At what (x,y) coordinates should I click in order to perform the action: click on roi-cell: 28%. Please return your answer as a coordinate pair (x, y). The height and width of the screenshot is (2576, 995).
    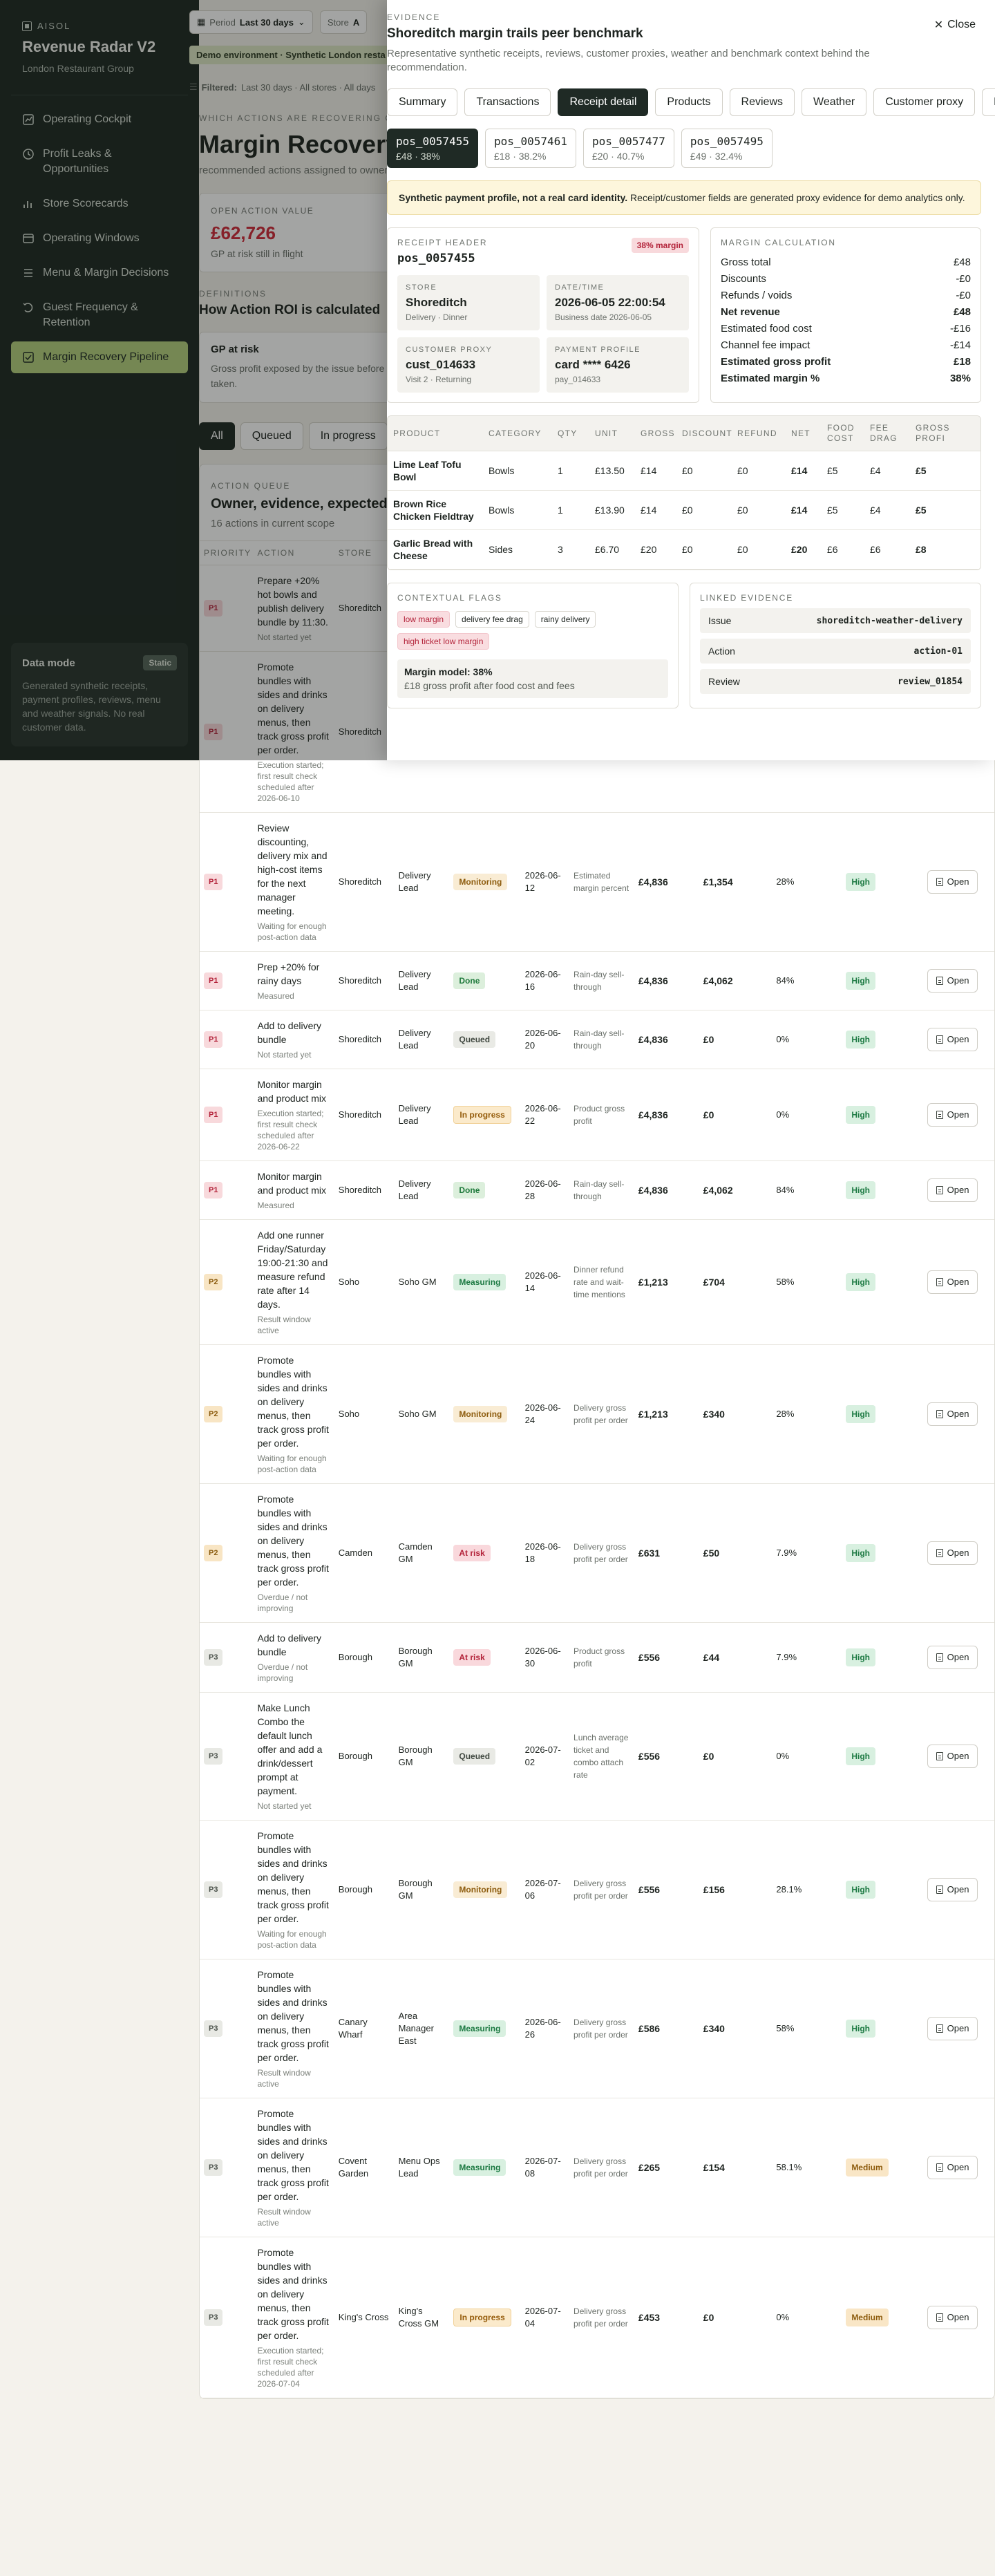
    Looking at the image, I should click on (807, 1414).